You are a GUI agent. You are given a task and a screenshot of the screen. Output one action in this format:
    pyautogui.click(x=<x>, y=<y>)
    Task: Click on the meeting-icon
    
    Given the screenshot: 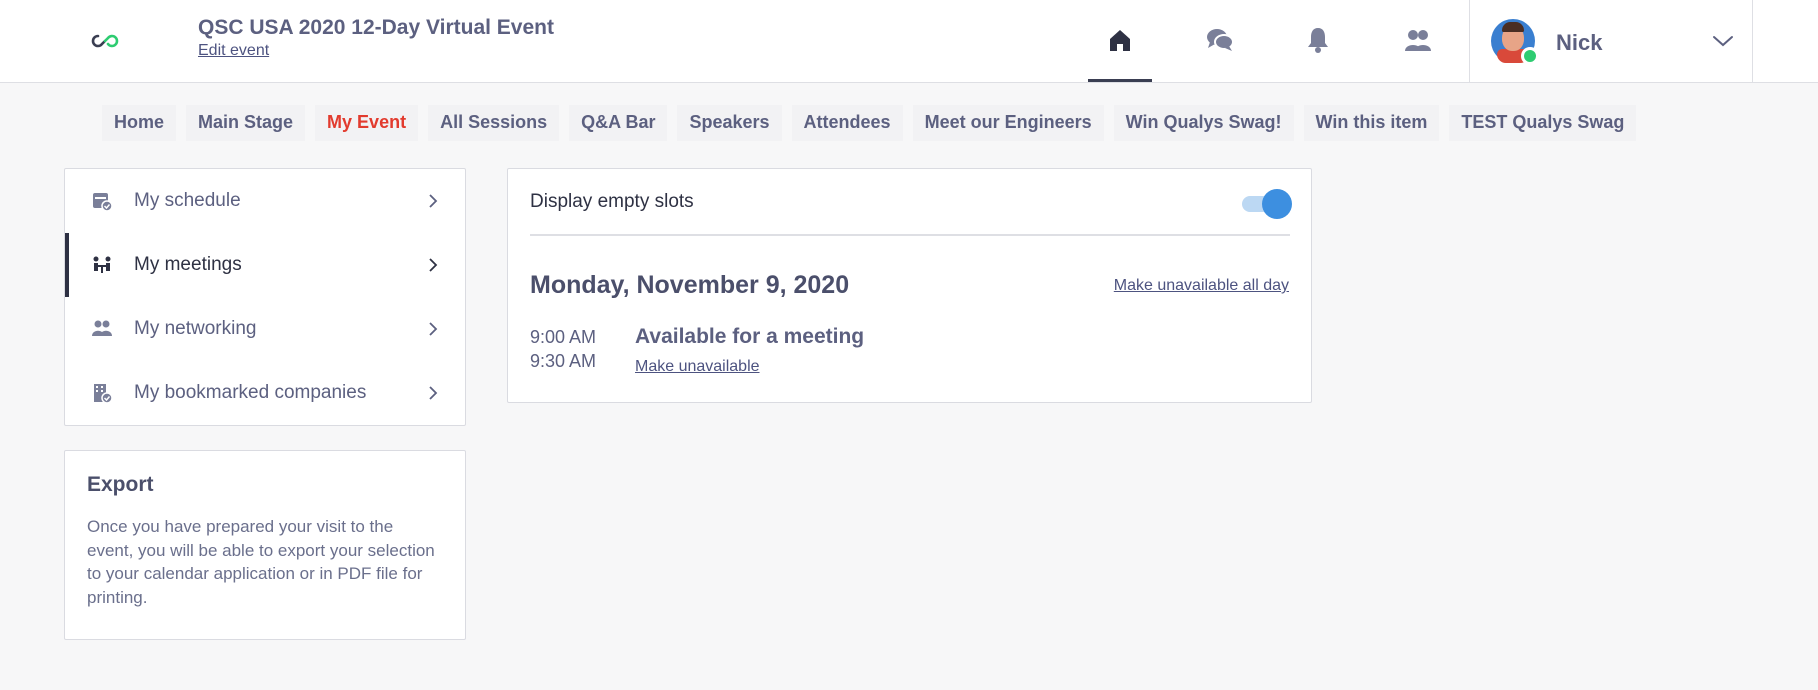 What is the action you would take?
    pyautogui.click(x=102, y=265)
    